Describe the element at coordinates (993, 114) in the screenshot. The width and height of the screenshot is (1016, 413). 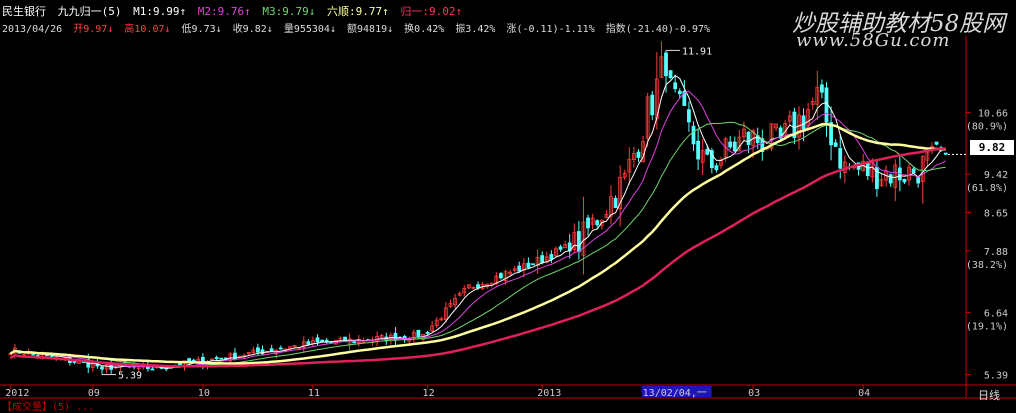
I see `y-tick-label: 10.66` at that location.